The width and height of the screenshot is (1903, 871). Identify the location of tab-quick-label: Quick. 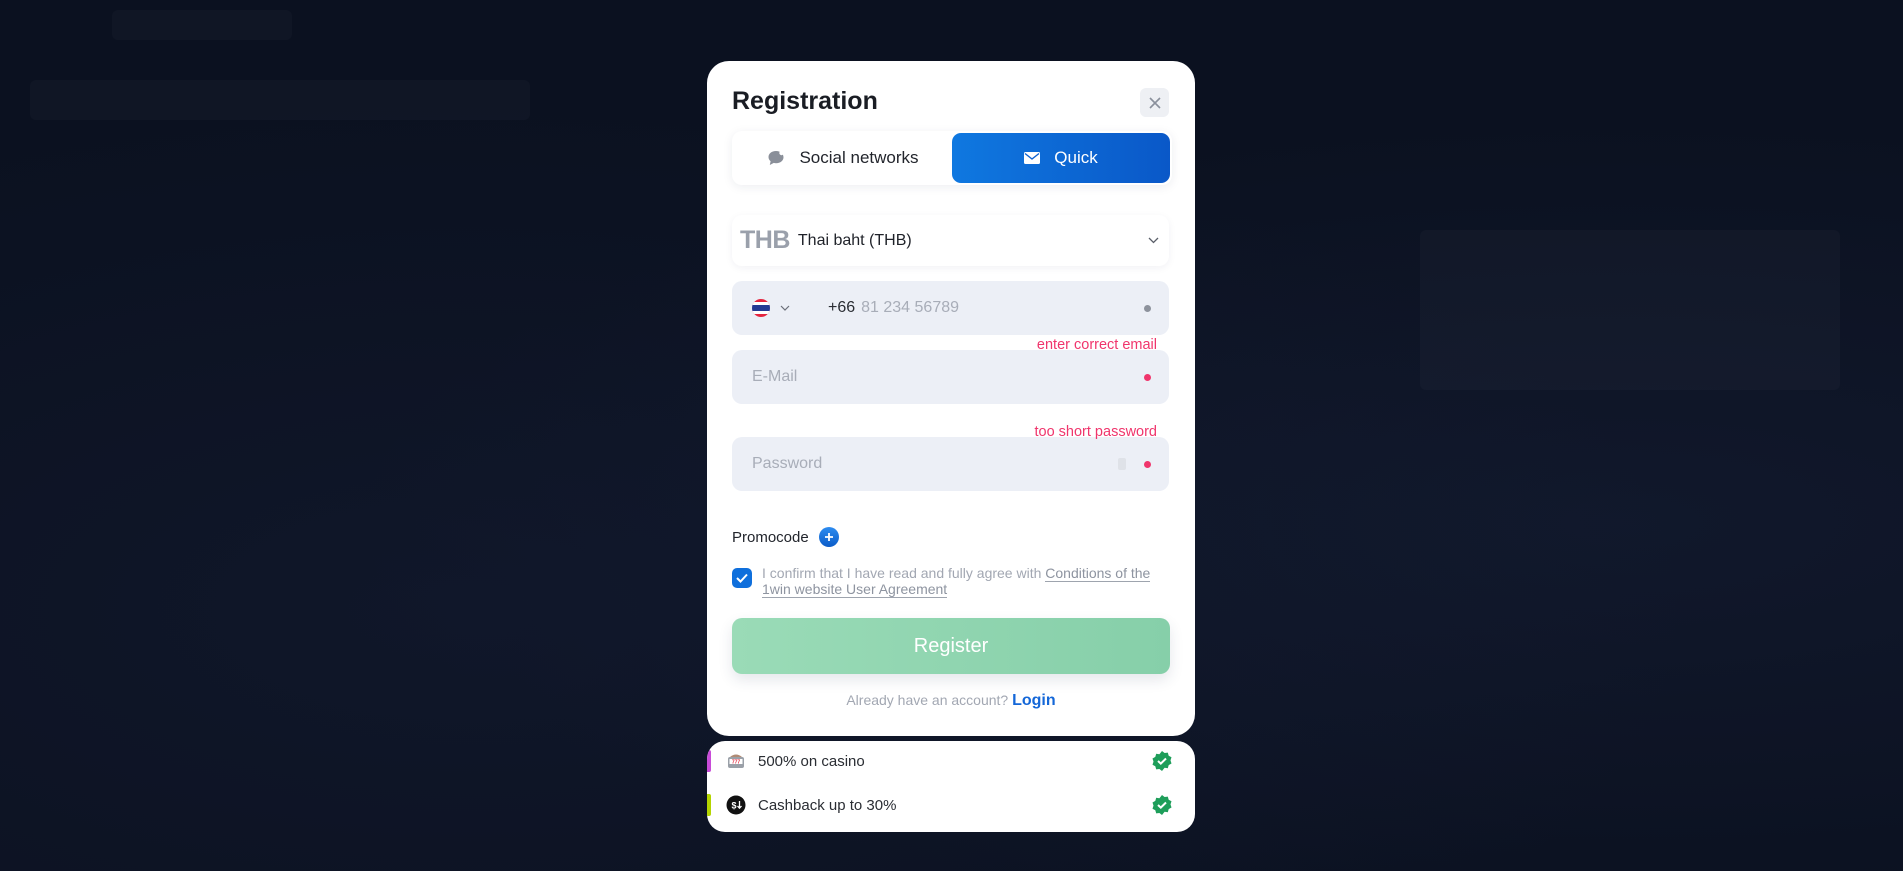
(1076, 157).